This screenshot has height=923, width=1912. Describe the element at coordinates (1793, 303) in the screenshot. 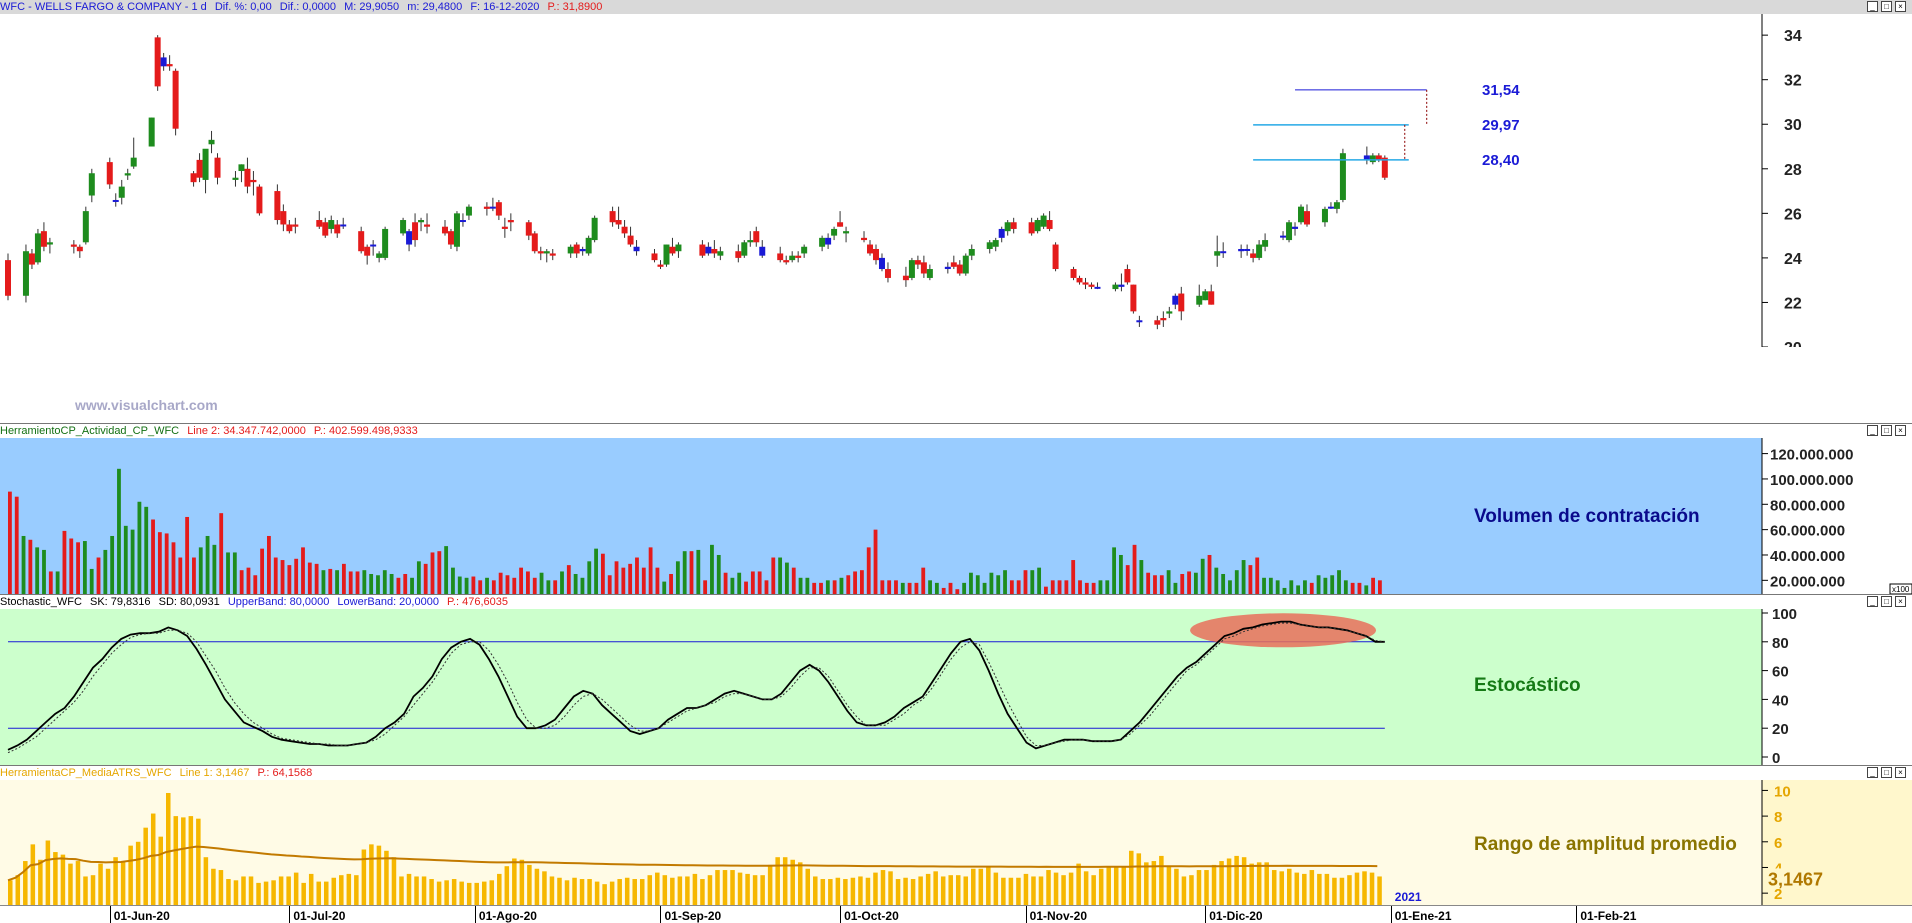

I see `price-tick-label: 22` at that location.